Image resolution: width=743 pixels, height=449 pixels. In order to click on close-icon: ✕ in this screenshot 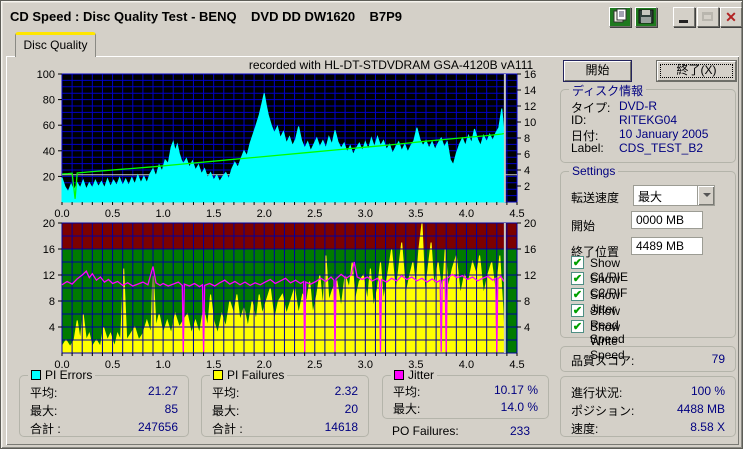, I will do `click(731, 17)`.